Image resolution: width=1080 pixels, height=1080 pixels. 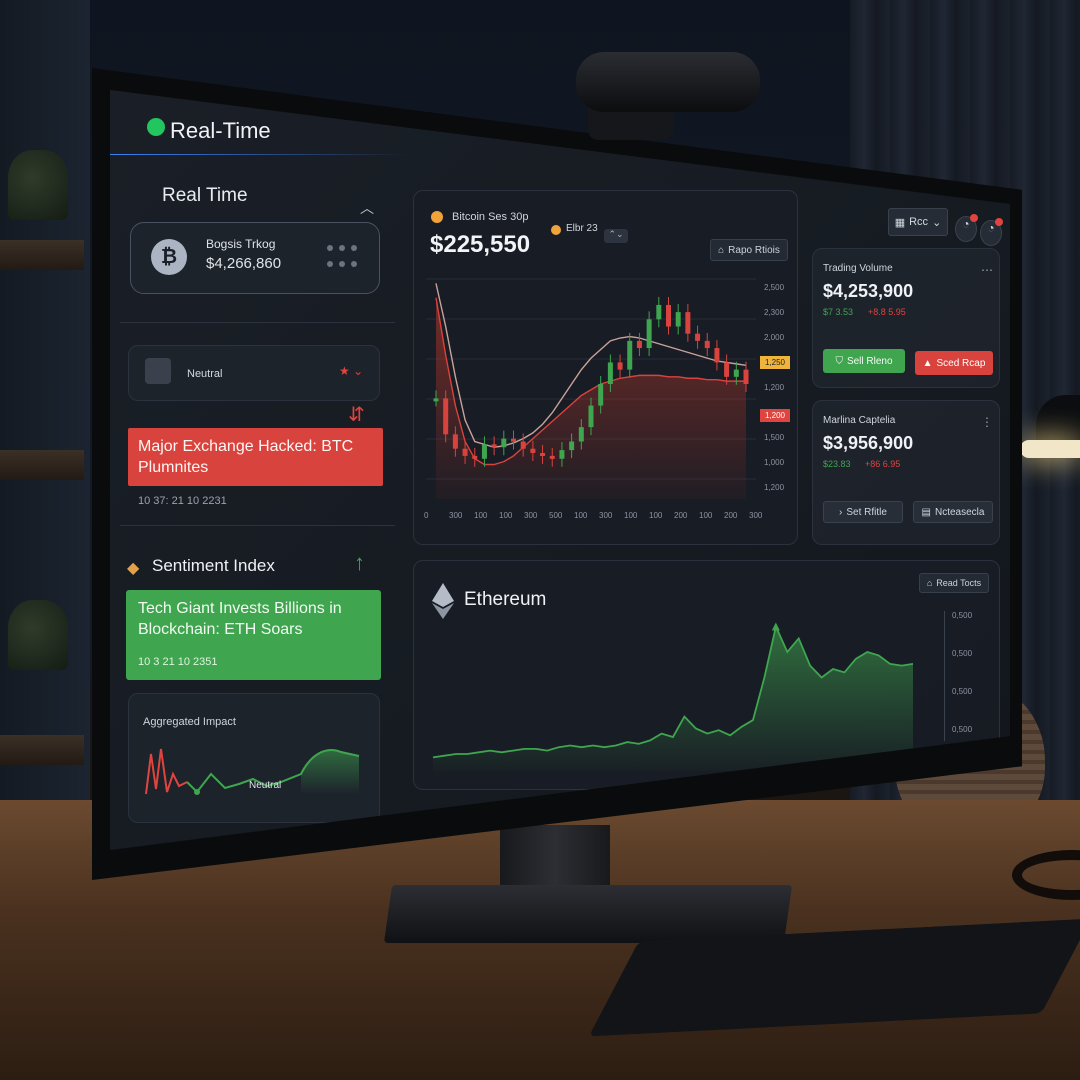 I want to click on cube-icon, so click(x=158, y=371).